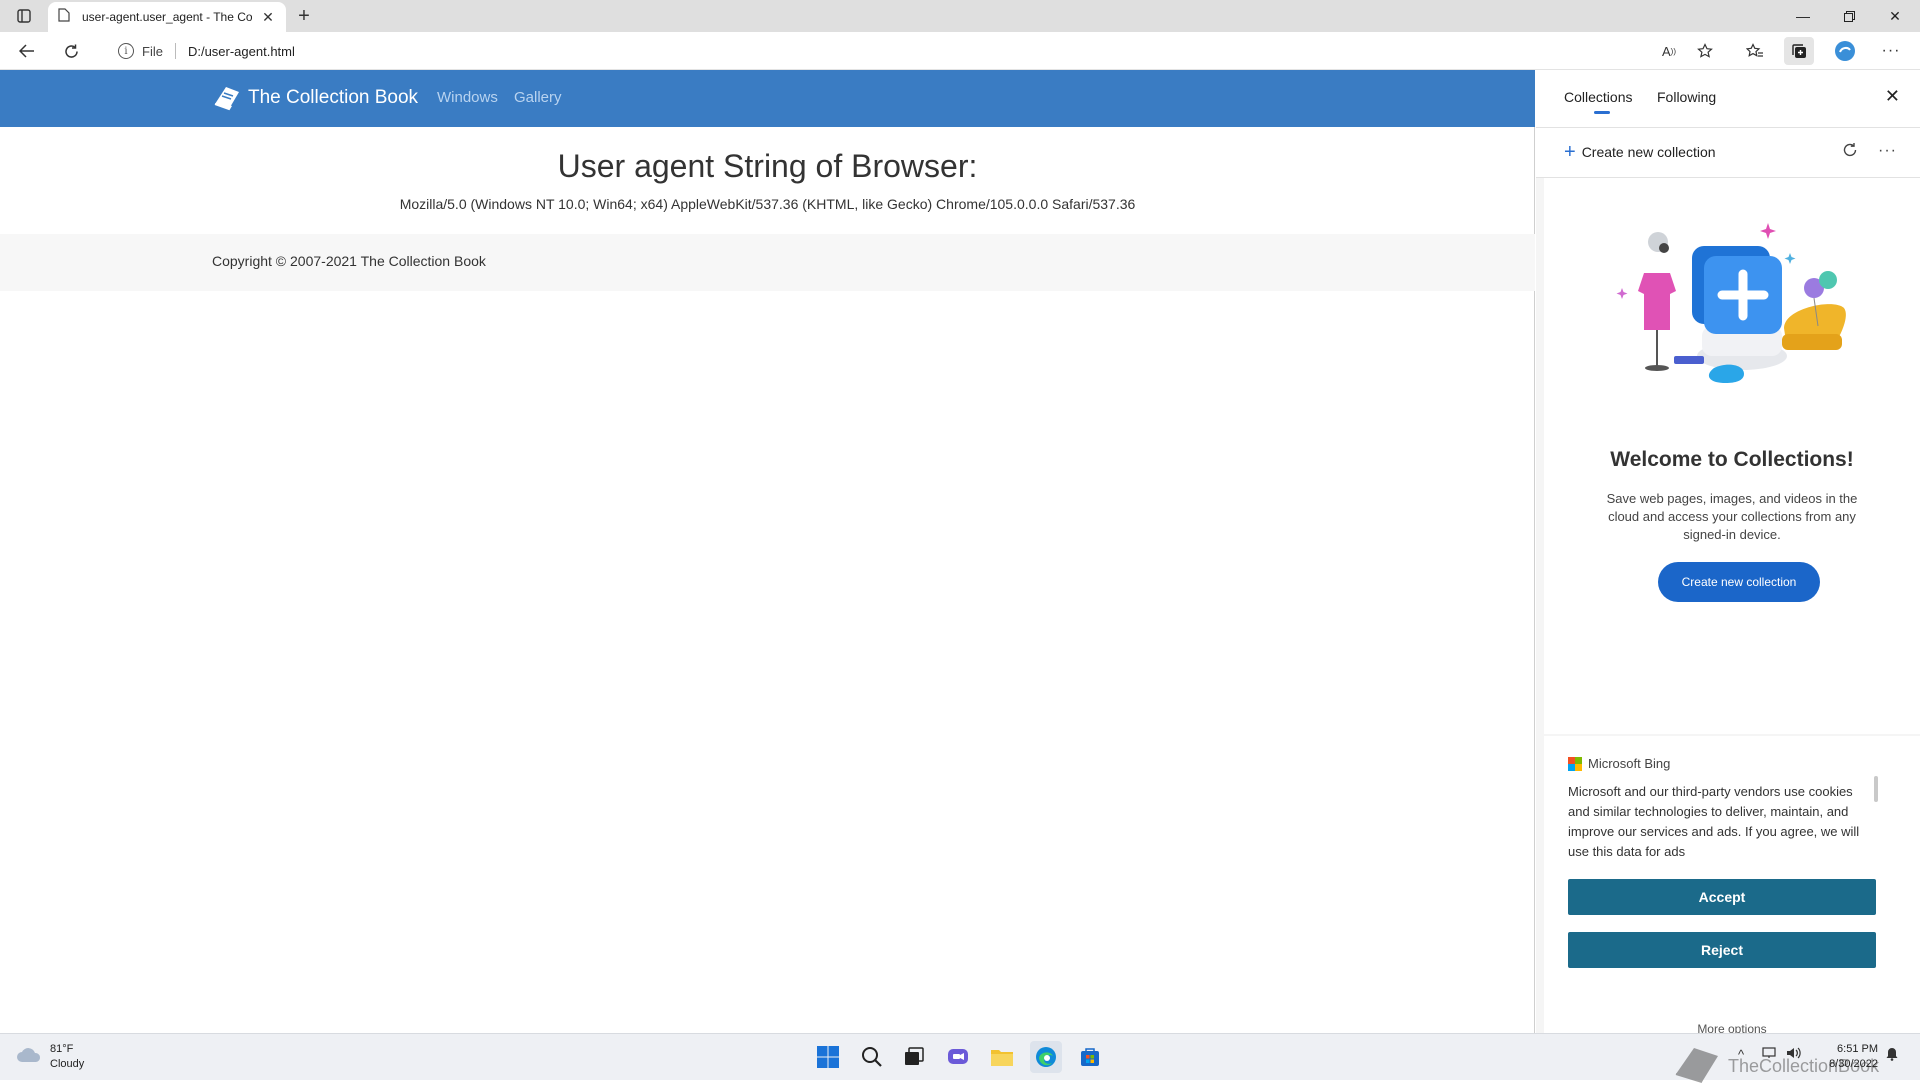 The width and height of the screenshot is (1920, 1089). What do you see at coordinates (1849, 16) in the screenshot?
I see `restore-icon` at bounding box center [1849, 16].